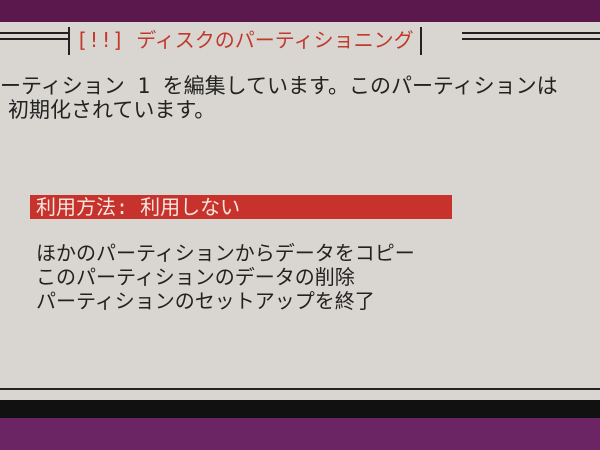 This screenshot has width=600, height=450. I want to click on dialog-message-line-2: 初期化されています。, so click(112, 110).